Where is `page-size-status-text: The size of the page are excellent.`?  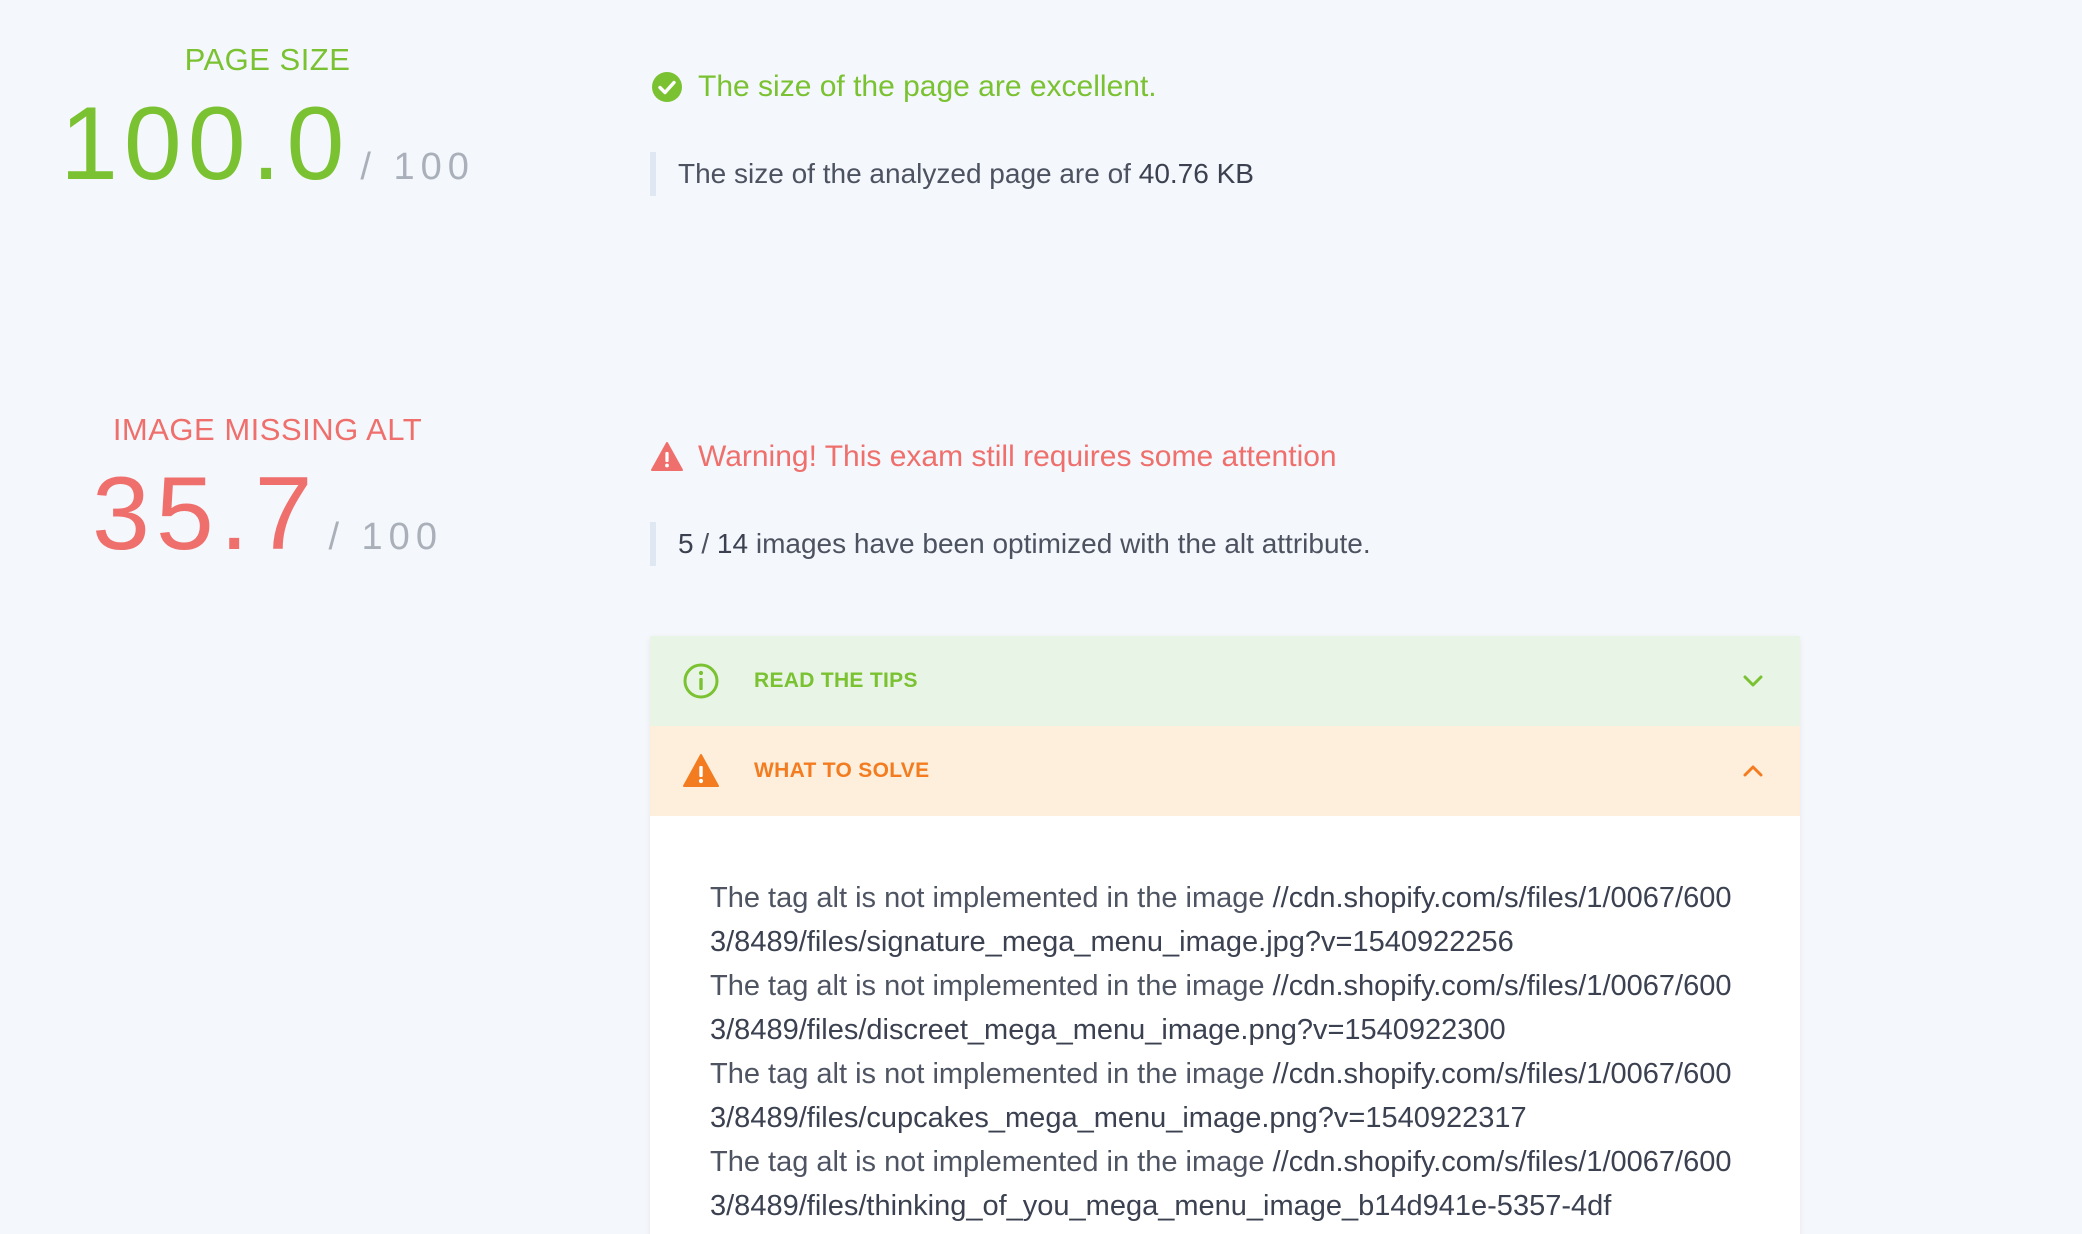
page-size-status-text: The size of the page are excellent. is located at coordinates (927, 86).